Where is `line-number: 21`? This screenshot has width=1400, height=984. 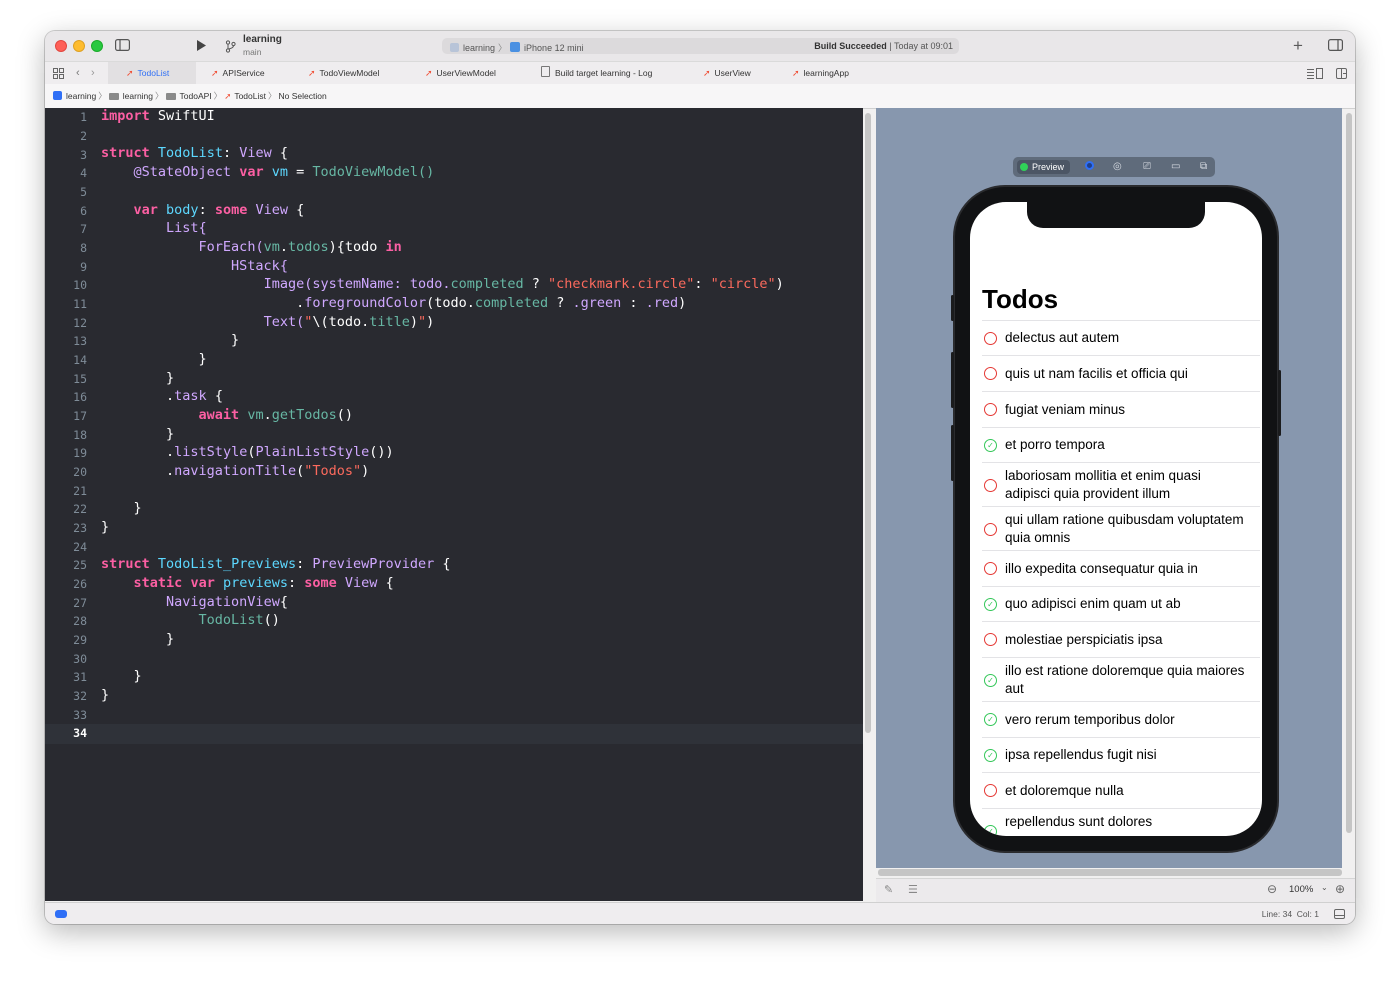 line-number: 21 is located at coordinates (80, 491).